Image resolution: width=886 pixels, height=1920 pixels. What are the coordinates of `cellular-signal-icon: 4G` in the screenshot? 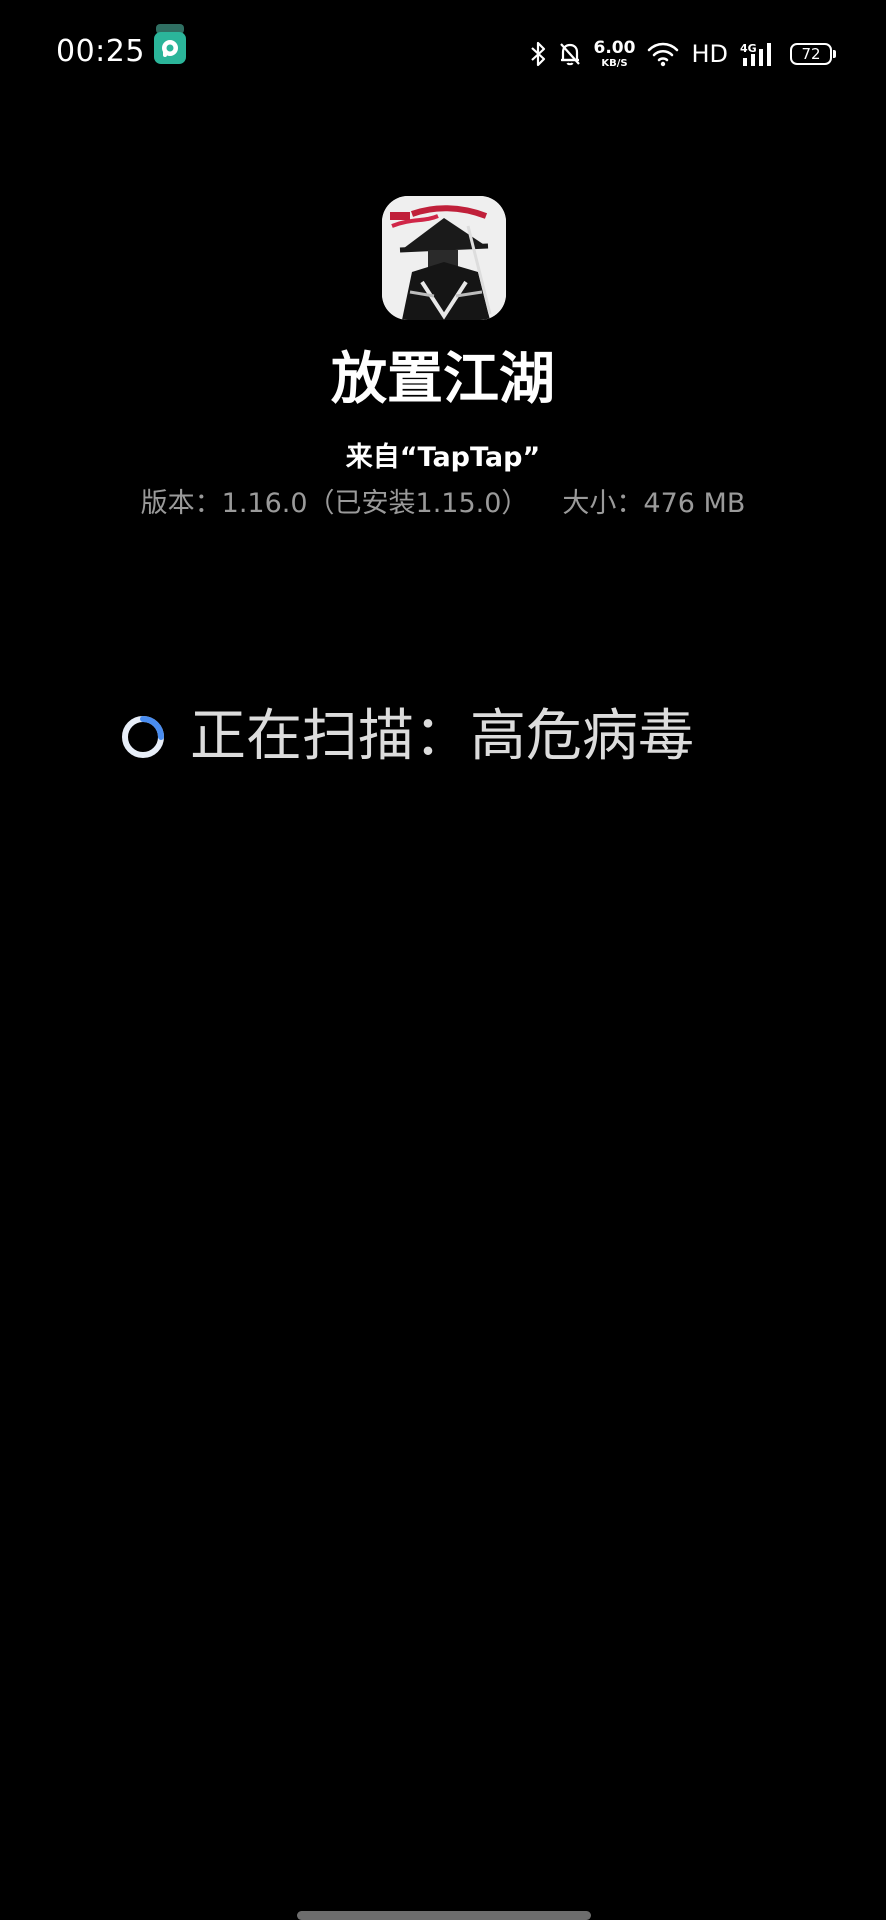 It's located at (759, 54).